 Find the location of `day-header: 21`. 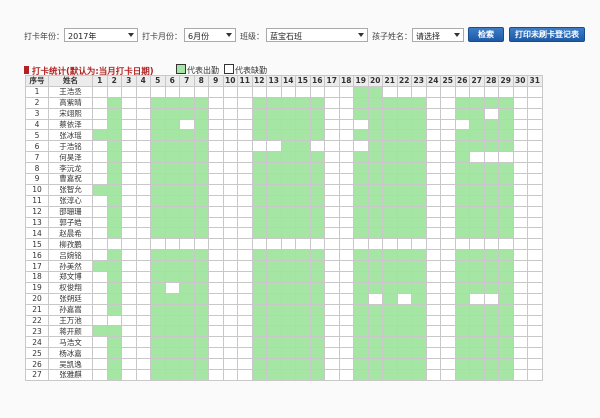

day-header: 21 is located at coordinates (390, 81).